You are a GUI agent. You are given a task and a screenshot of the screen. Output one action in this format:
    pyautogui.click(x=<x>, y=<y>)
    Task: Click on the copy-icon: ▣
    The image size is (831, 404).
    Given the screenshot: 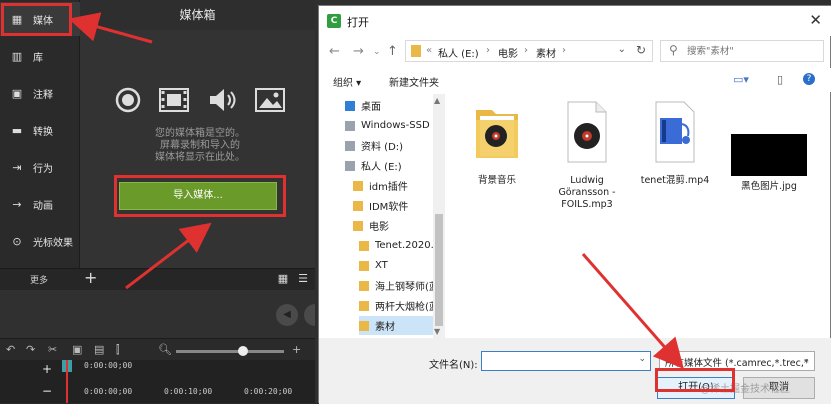 What is the action you would take?
    pyautogui.click(x=77, y=349)
    